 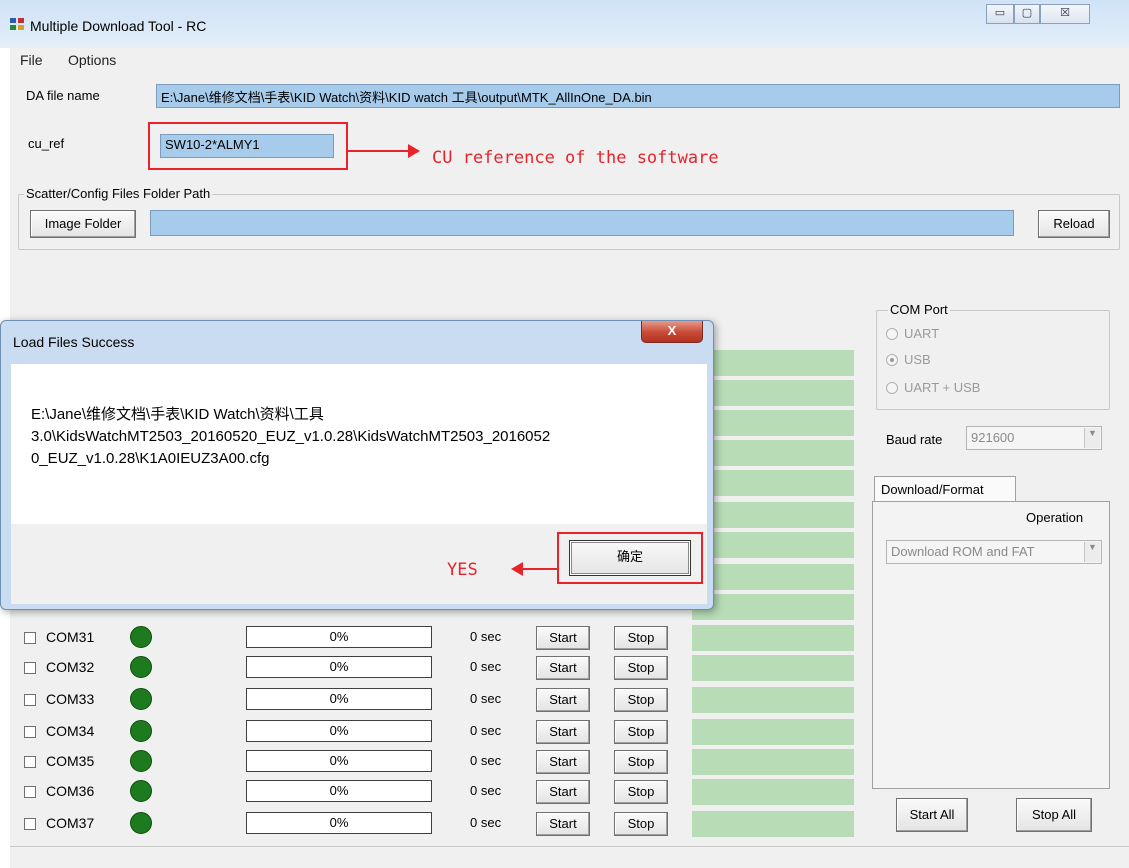 I want to click on tab-download-format-label: Download/Format, so click(x=932, y=489).